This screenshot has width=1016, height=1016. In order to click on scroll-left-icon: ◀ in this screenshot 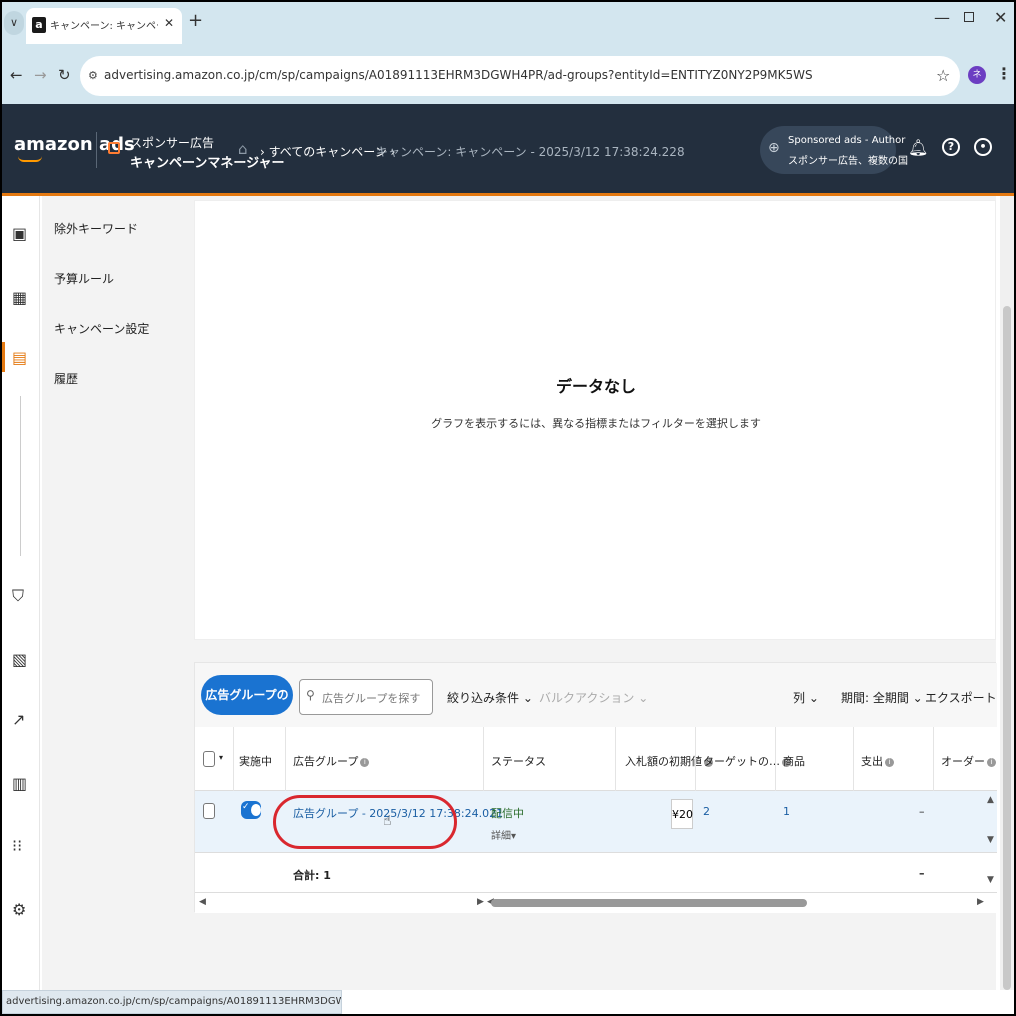, I will do `click(202, 902)`.